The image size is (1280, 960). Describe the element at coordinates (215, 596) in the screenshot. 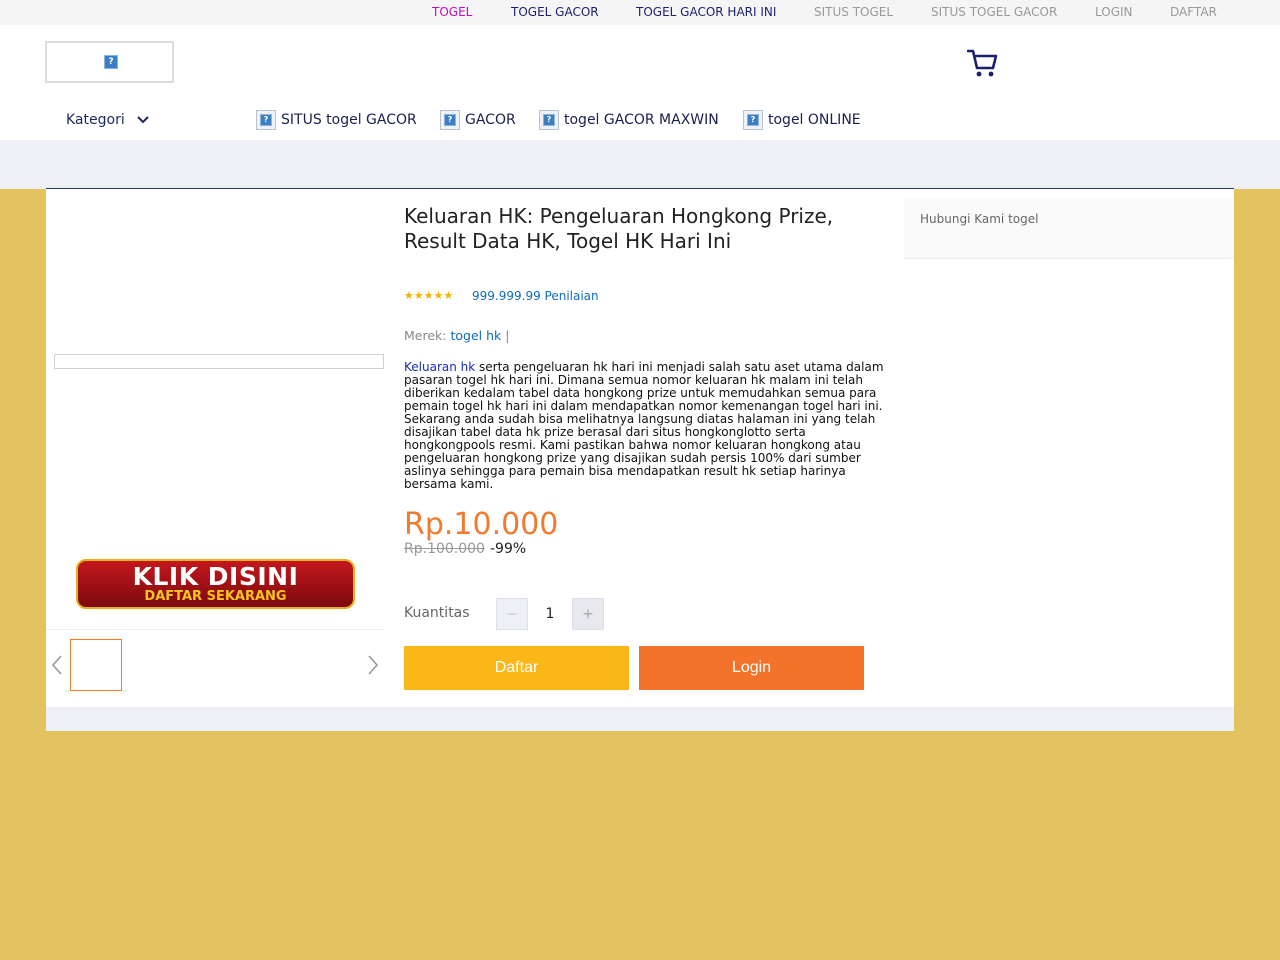

I see `banner-line-2: DAFTAR SEKARANG` at that location.